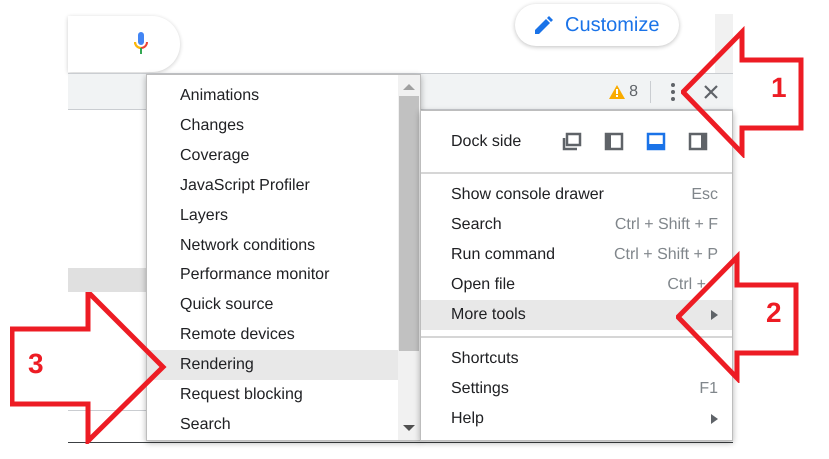  I want to click on submenu-item: Layers, so click(272, 215).